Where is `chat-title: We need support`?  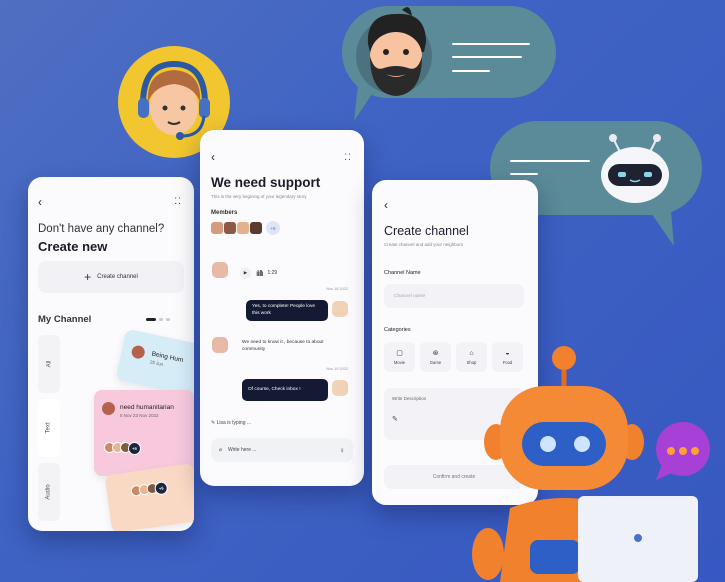
chat-title: We need support is located at coordinates (266, 182).